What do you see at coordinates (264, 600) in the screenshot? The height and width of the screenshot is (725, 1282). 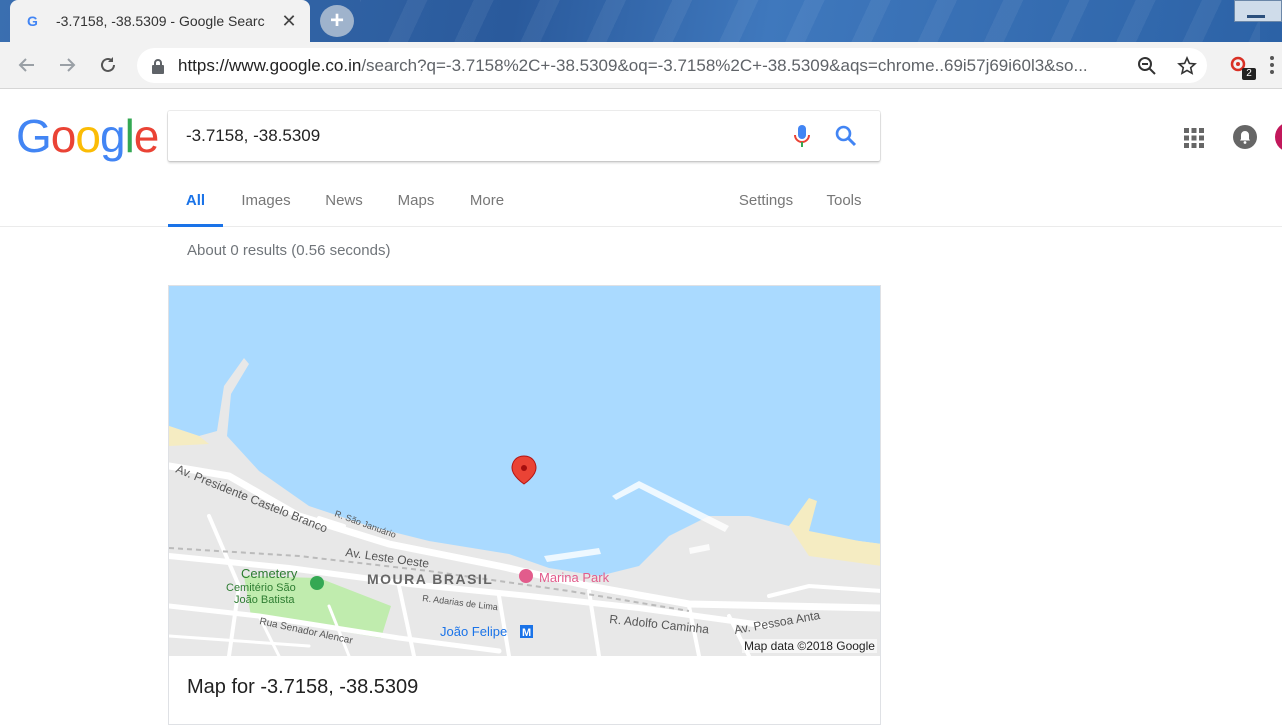 I see `map-label-cemiterio-2: João Batista` at bounding box center [264, 600].